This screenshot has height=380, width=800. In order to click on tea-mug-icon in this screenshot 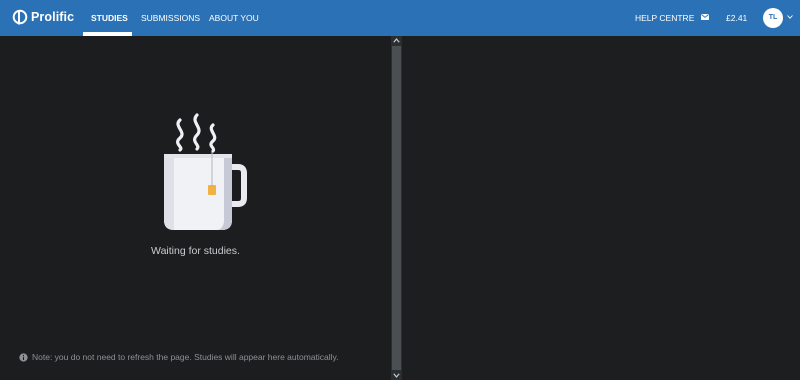, I will do `click(205, 171)`.